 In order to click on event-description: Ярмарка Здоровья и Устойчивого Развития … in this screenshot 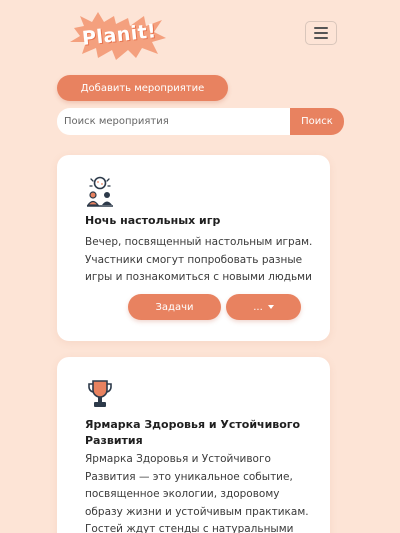, I will do `click(197, 493)`.